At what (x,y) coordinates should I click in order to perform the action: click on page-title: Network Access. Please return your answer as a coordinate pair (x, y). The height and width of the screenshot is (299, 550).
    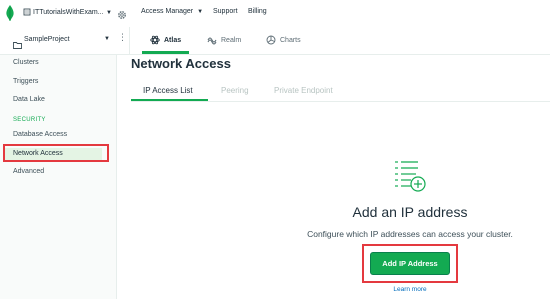
    Looking at the image, I should click on (181, 63).